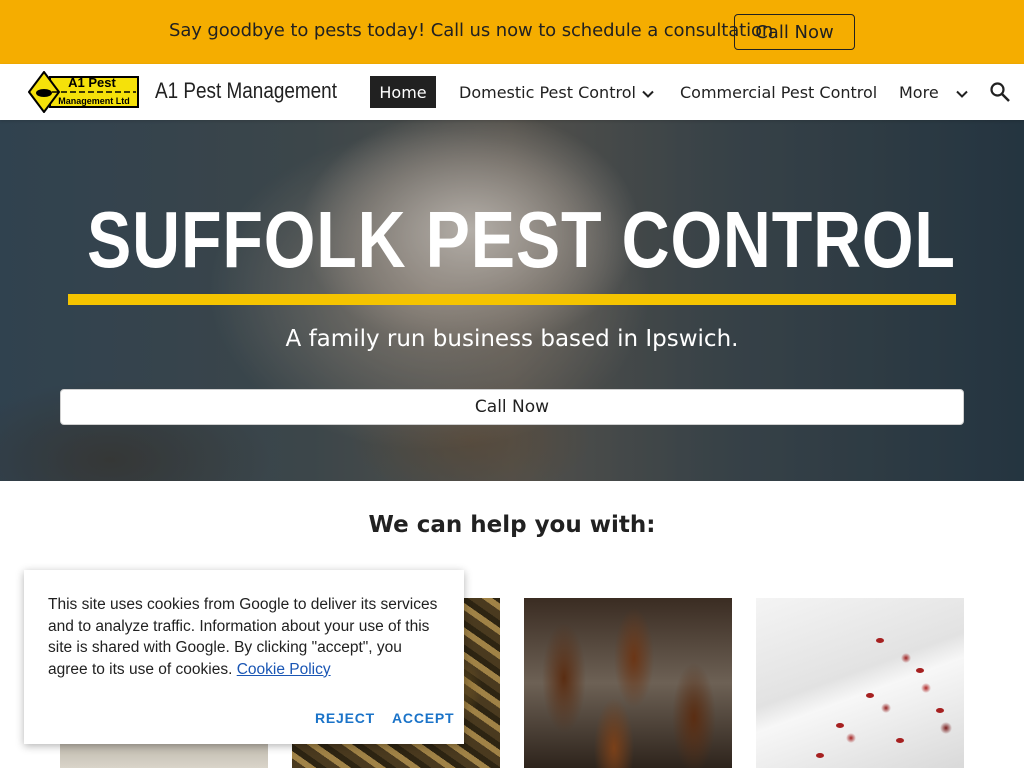 This screenshot has width=1024, height=768. Describe the element at coordinates (512, 525) in the screenshot. I see `help-heading: We can help you with:` at that location.